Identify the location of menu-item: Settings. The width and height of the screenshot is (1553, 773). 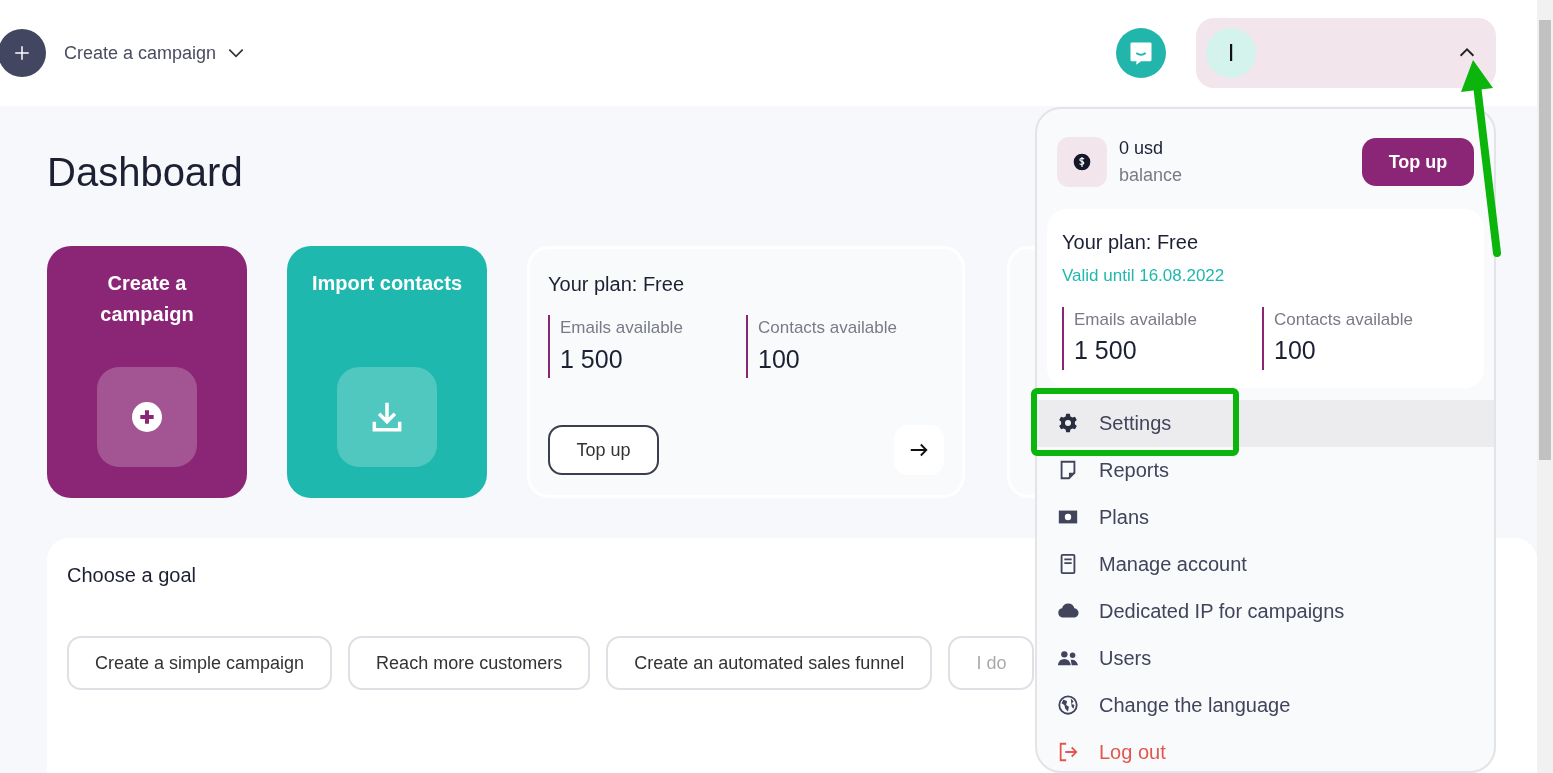
(1265, 423).